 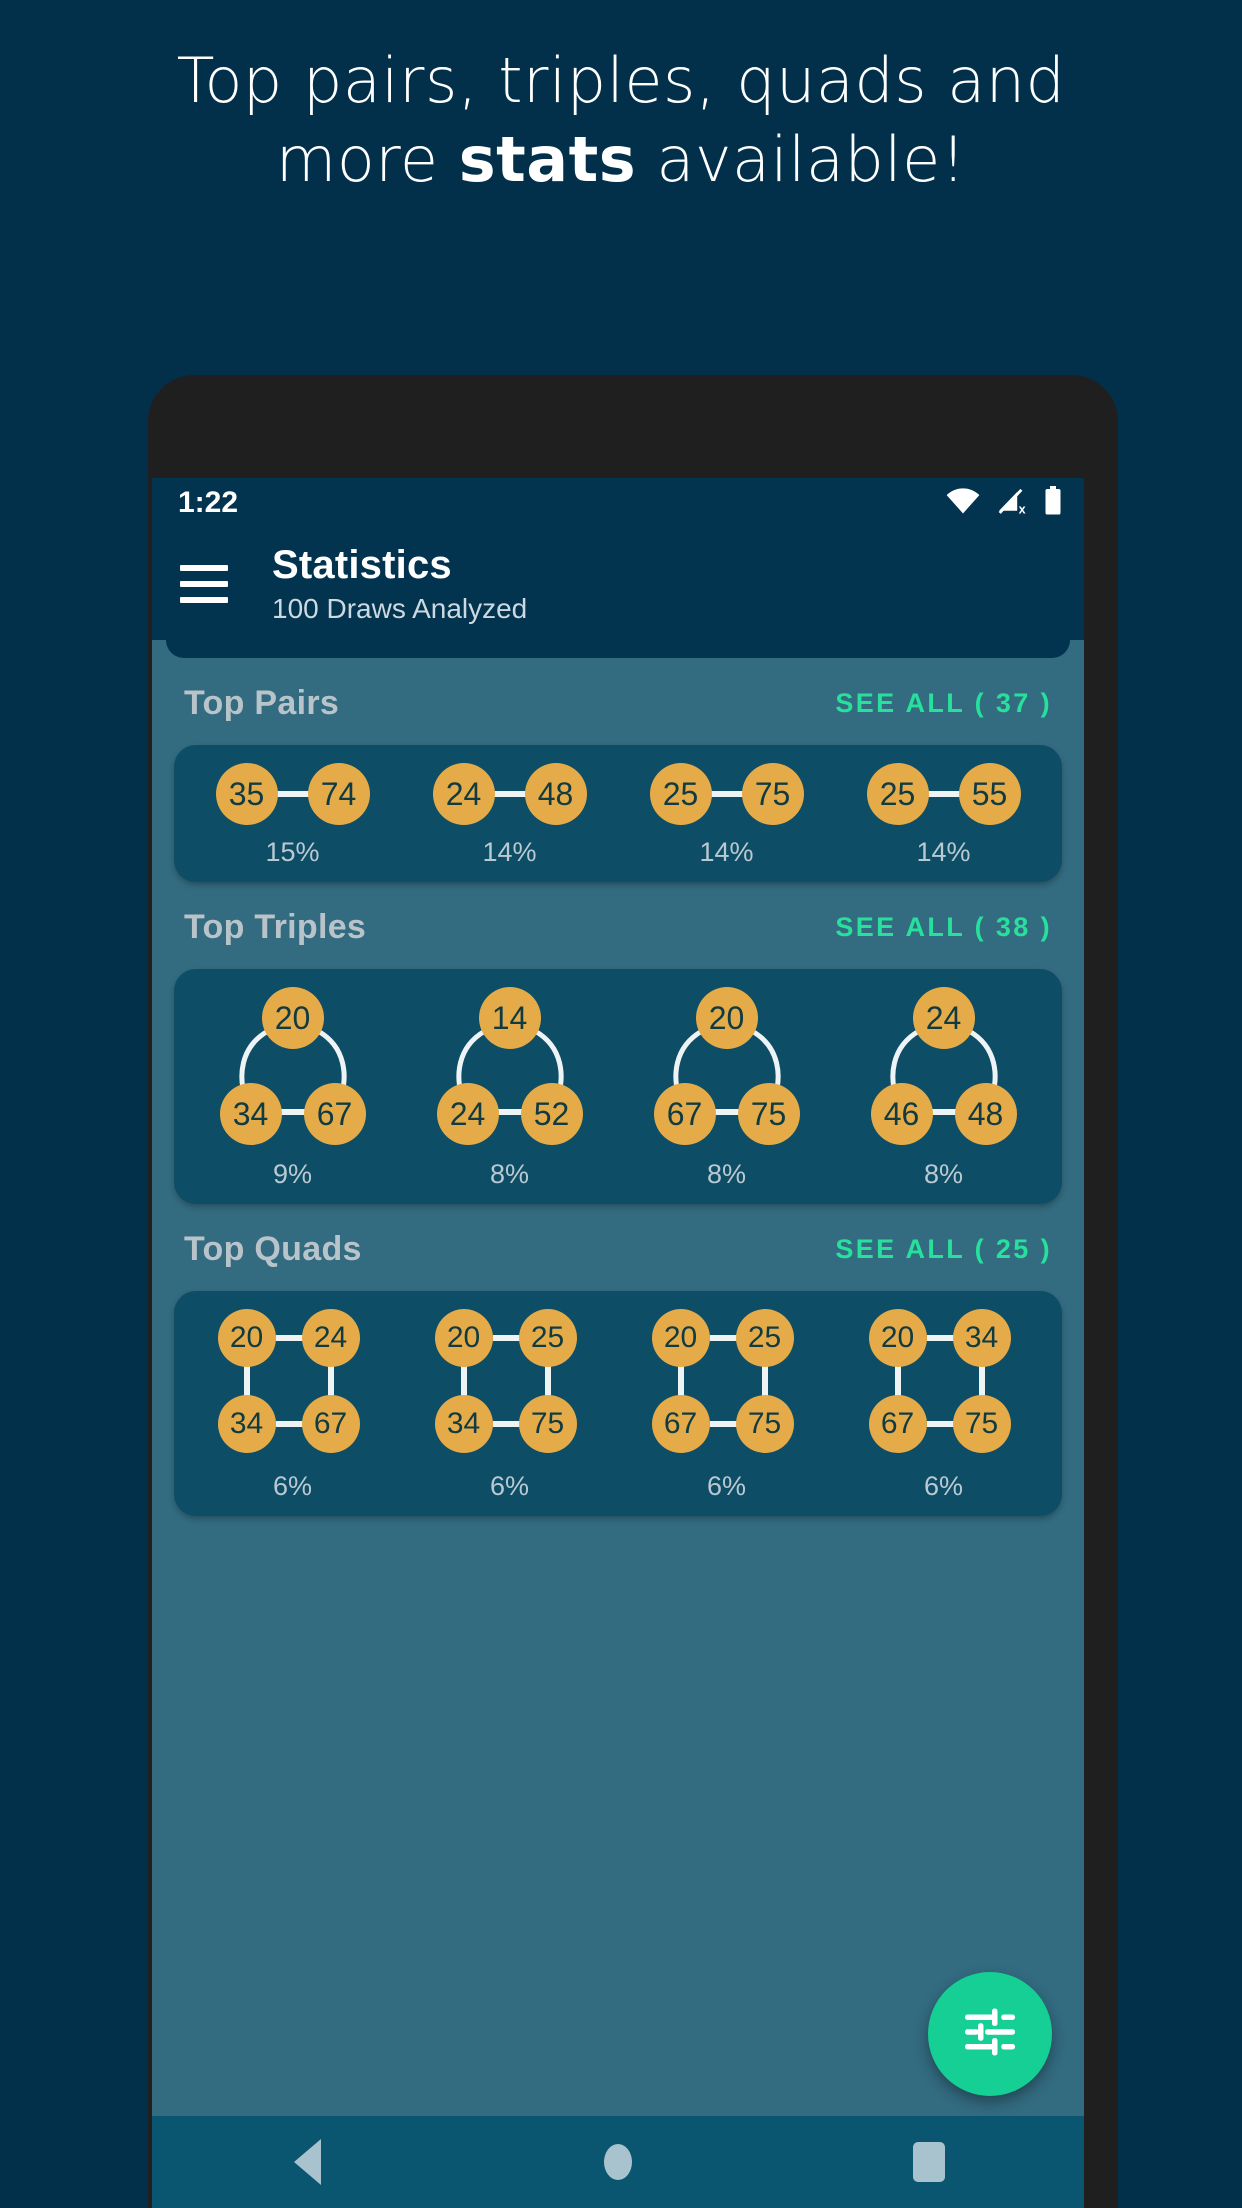 I want to click on pair-graphic: 25 75, so click(x=726, y=794).